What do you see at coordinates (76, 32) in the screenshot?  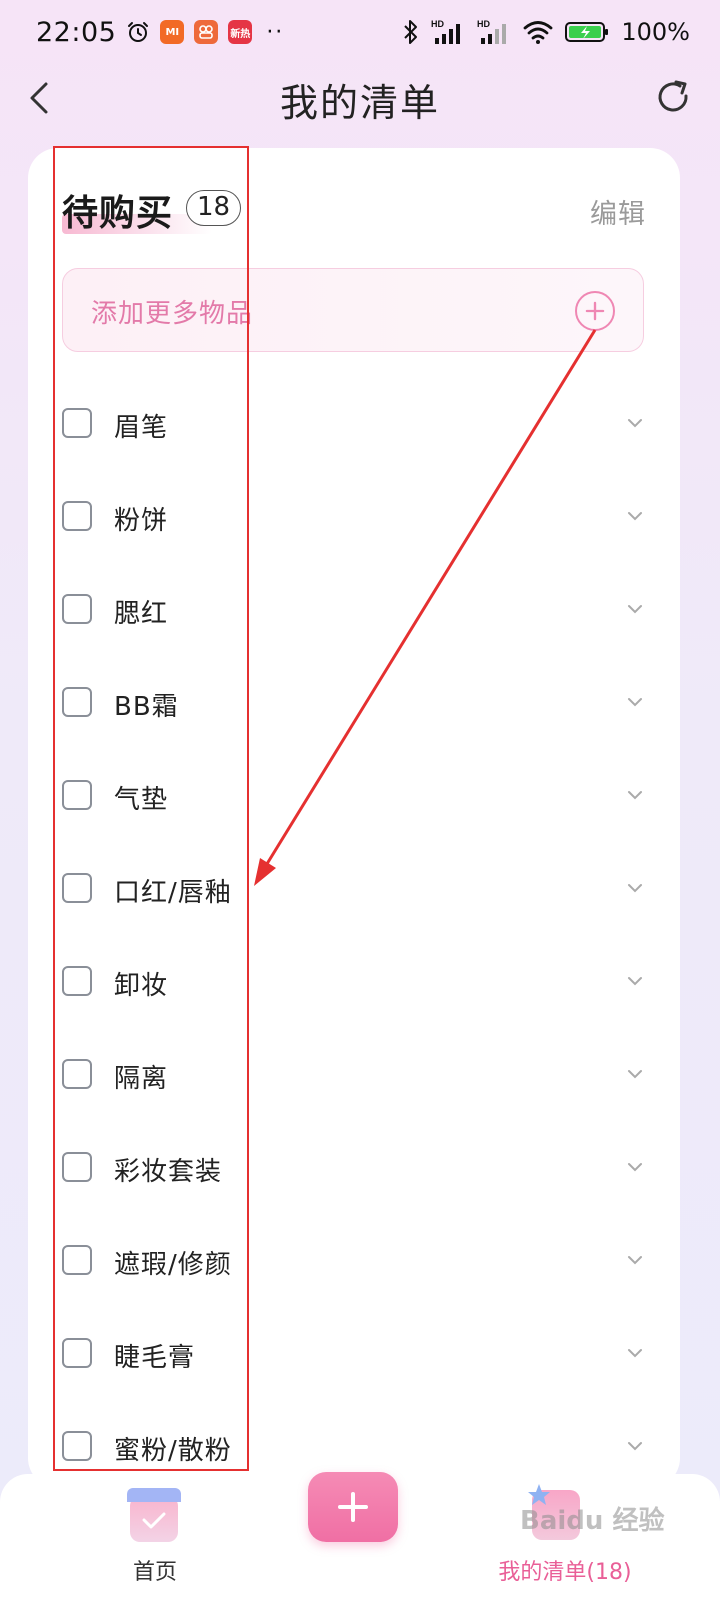 I see `status-time: 22:05` at bounding box center [76, 32].